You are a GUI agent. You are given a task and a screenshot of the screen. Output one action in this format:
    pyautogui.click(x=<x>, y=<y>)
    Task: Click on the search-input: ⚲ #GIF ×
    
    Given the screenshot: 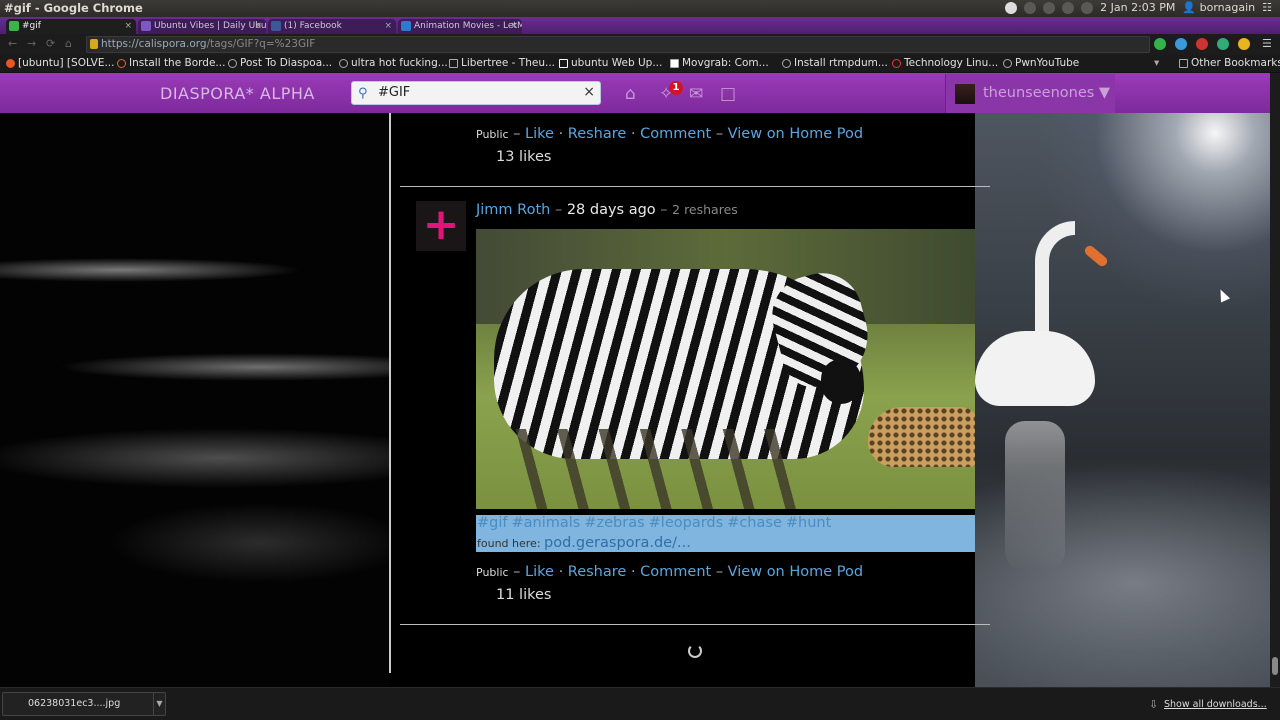 What is the action you would take?
    pyautogui.click(x=476, y=93)
    